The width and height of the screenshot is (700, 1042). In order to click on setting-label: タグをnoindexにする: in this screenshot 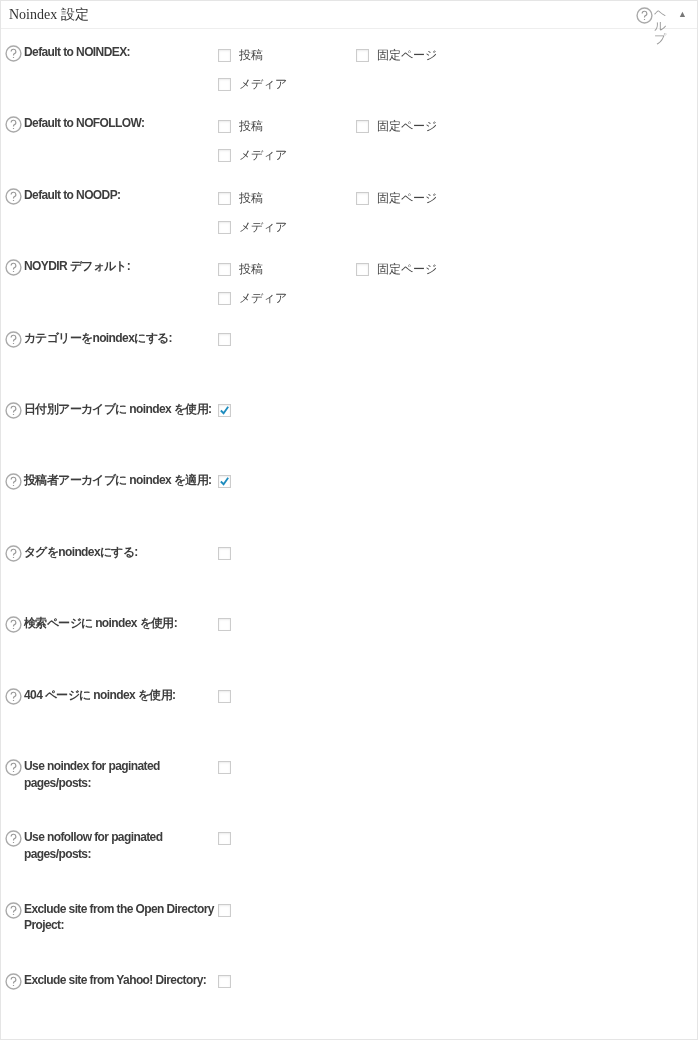, I will do `click(81, 552)`.